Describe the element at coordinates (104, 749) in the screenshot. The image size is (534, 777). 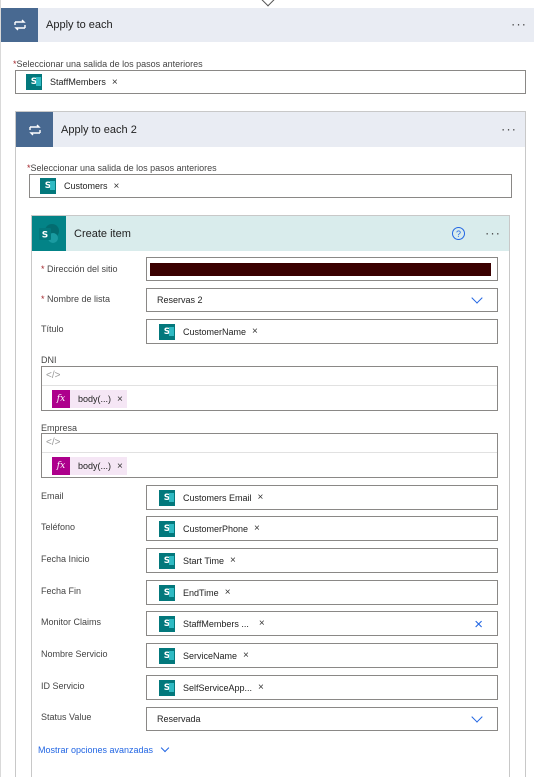
I see `show-advanced-options-link: Mostrar opciones avanzadas` at that location.